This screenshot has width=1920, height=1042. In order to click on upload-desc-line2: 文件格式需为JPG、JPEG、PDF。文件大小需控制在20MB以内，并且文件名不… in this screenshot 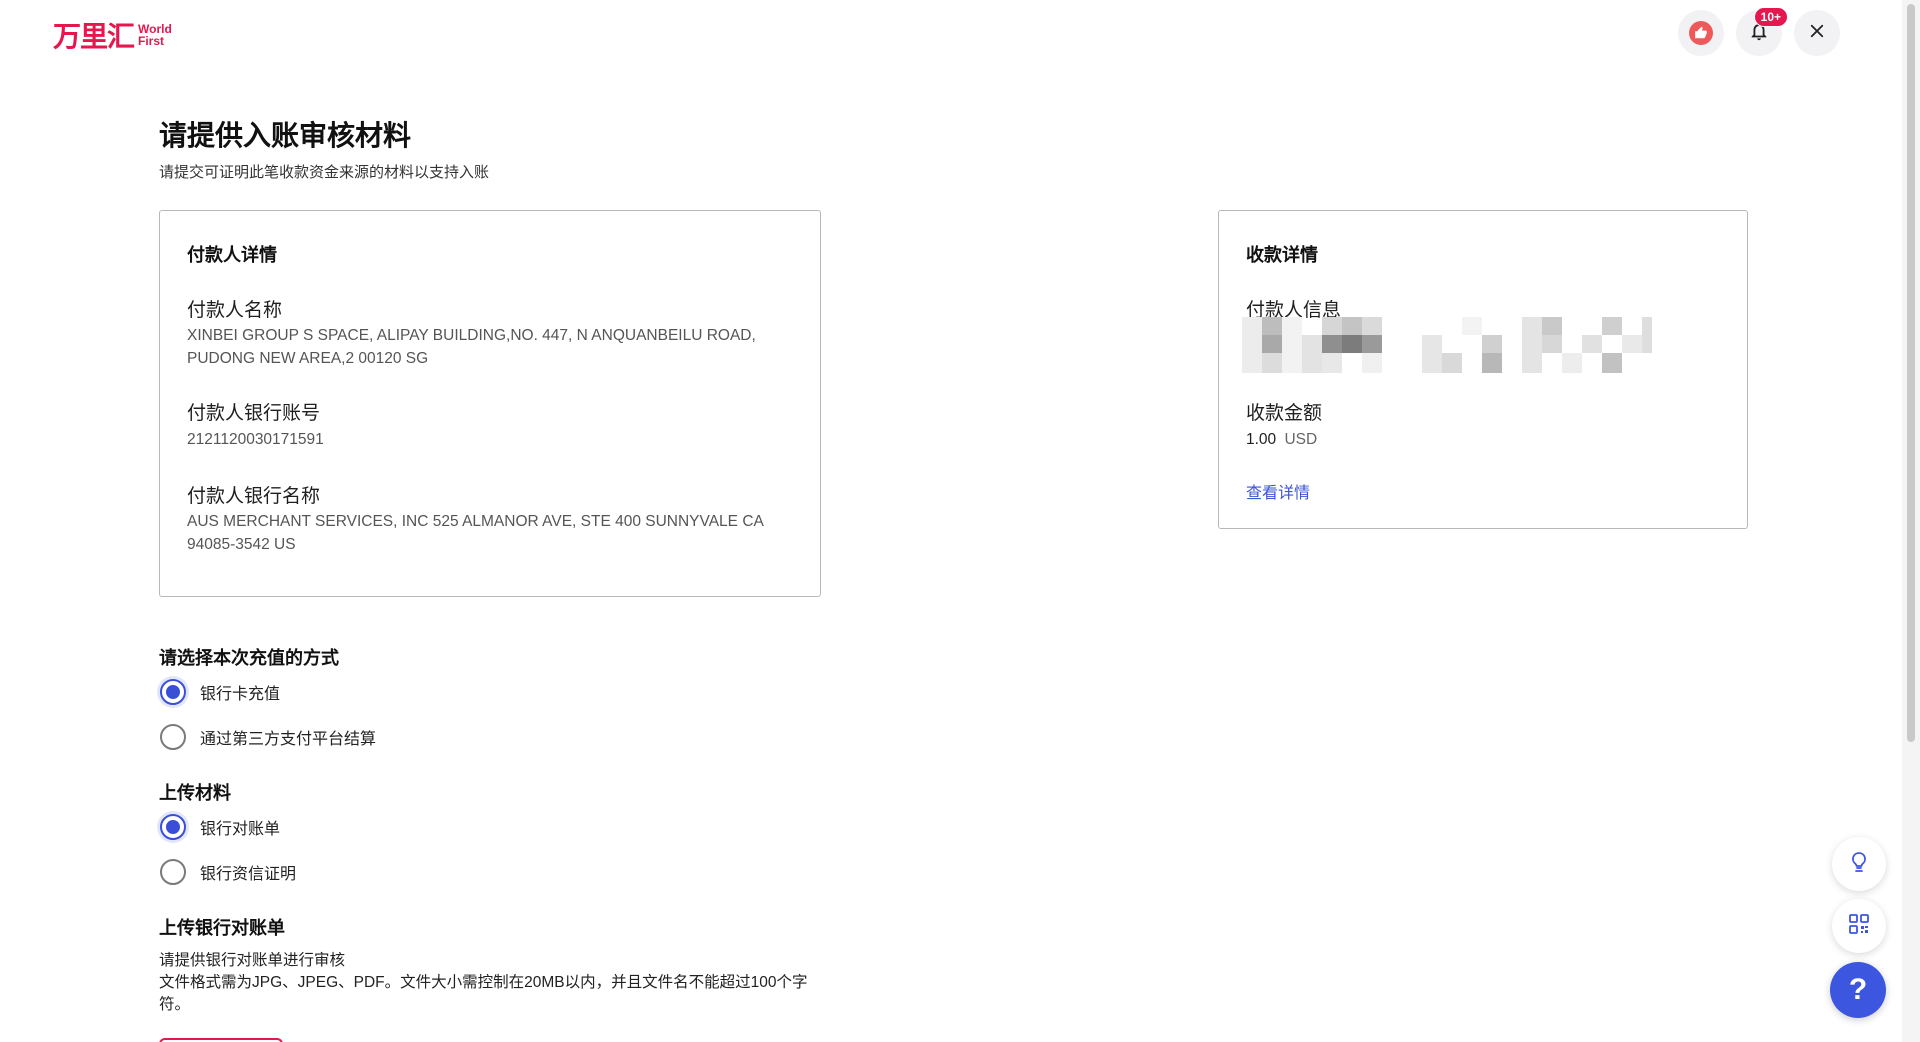, I will do `click(483, 982)`.